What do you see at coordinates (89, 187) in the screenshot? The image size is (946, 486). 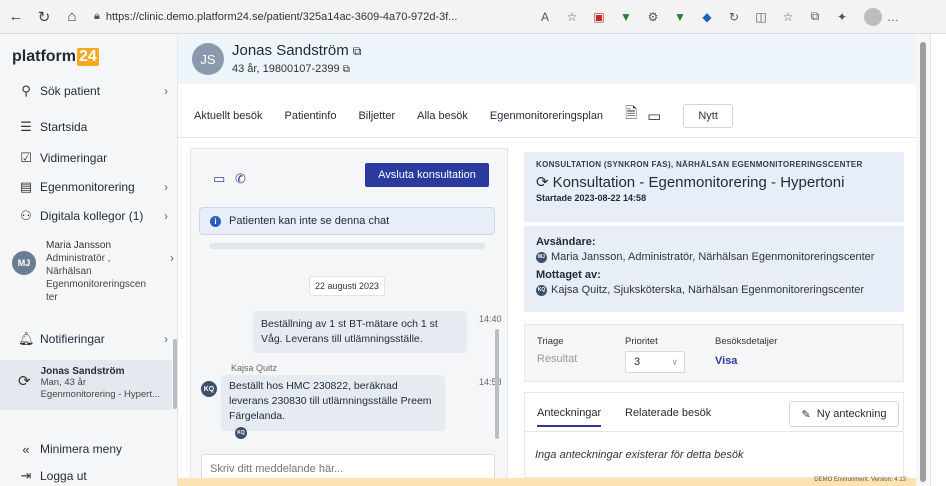 I see `sidebar-item-egenmonitorering: ▤ Egenmonitorering ›` at bounding box center [89, 187].